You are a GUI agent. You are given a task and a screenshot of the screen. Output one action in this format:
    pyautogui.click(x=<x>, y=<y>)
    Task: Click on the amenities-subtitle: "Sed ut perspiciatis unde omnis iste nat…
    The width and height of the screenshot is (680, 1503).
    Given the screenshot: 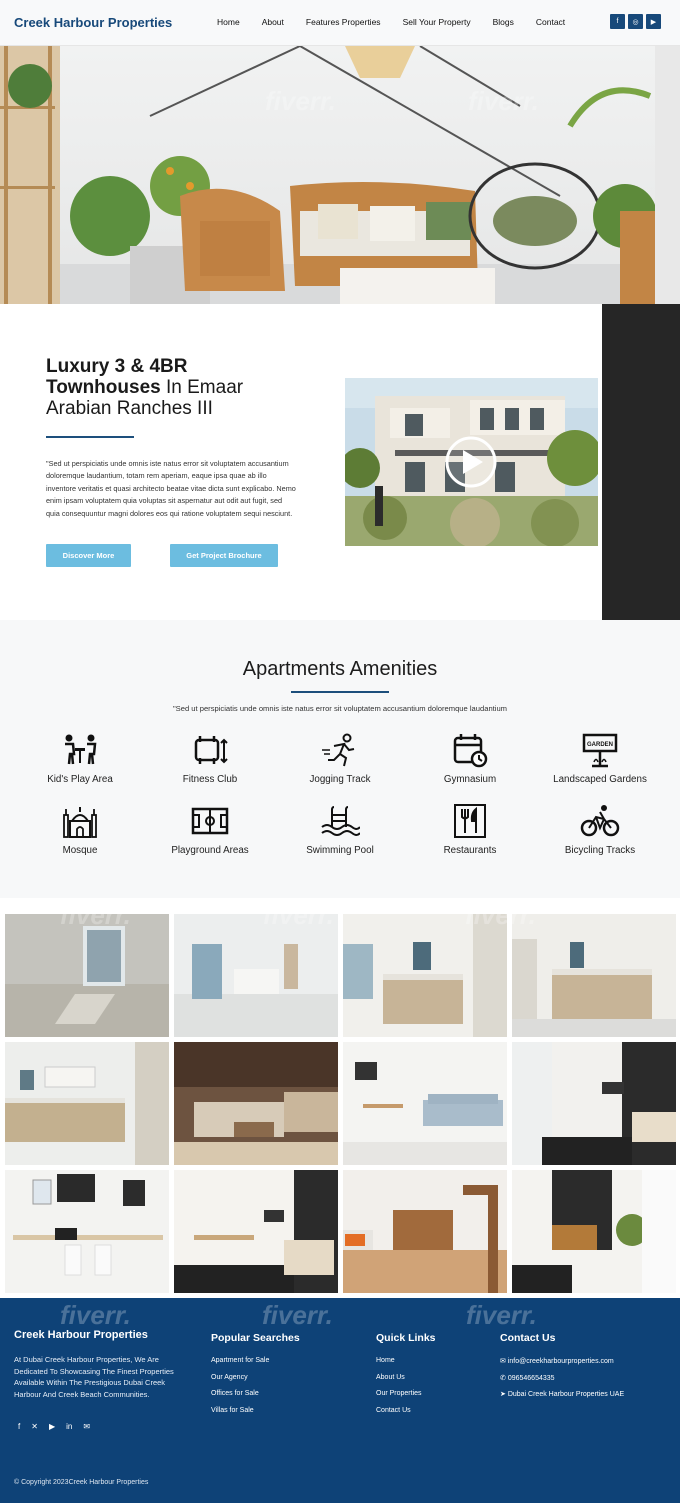 What is the action you would take?
    pyautogui.click(x=340, y=708)
    